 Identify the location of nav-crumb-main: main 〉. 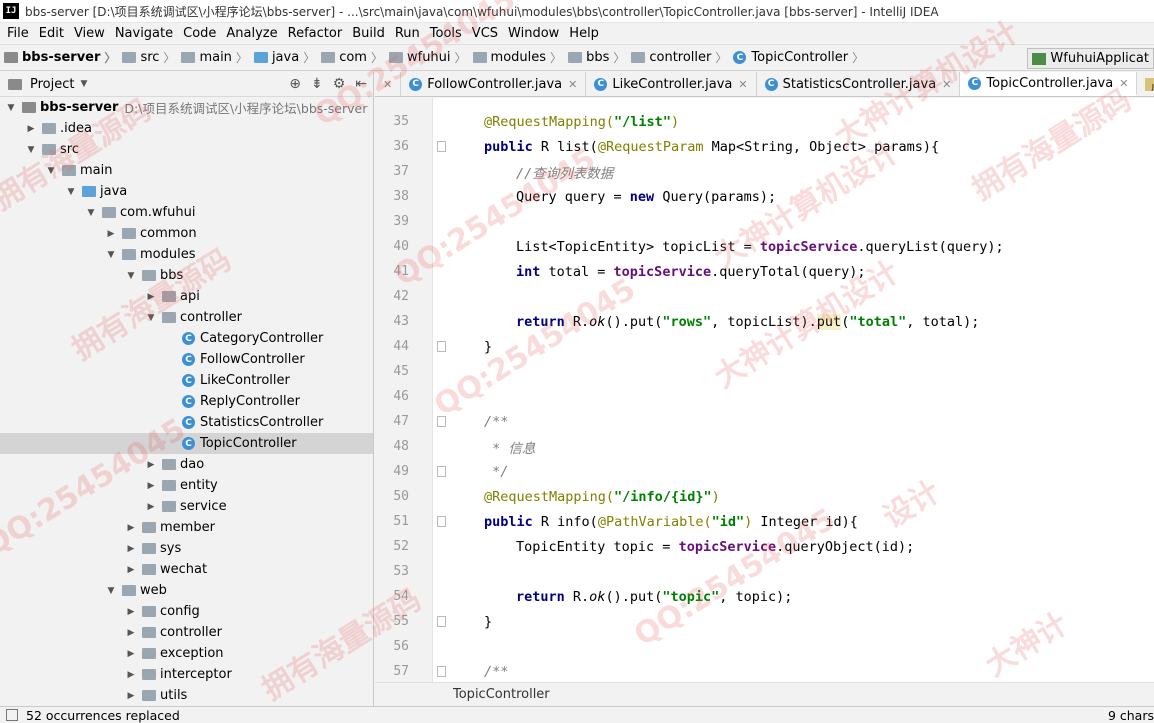
(213, 57).